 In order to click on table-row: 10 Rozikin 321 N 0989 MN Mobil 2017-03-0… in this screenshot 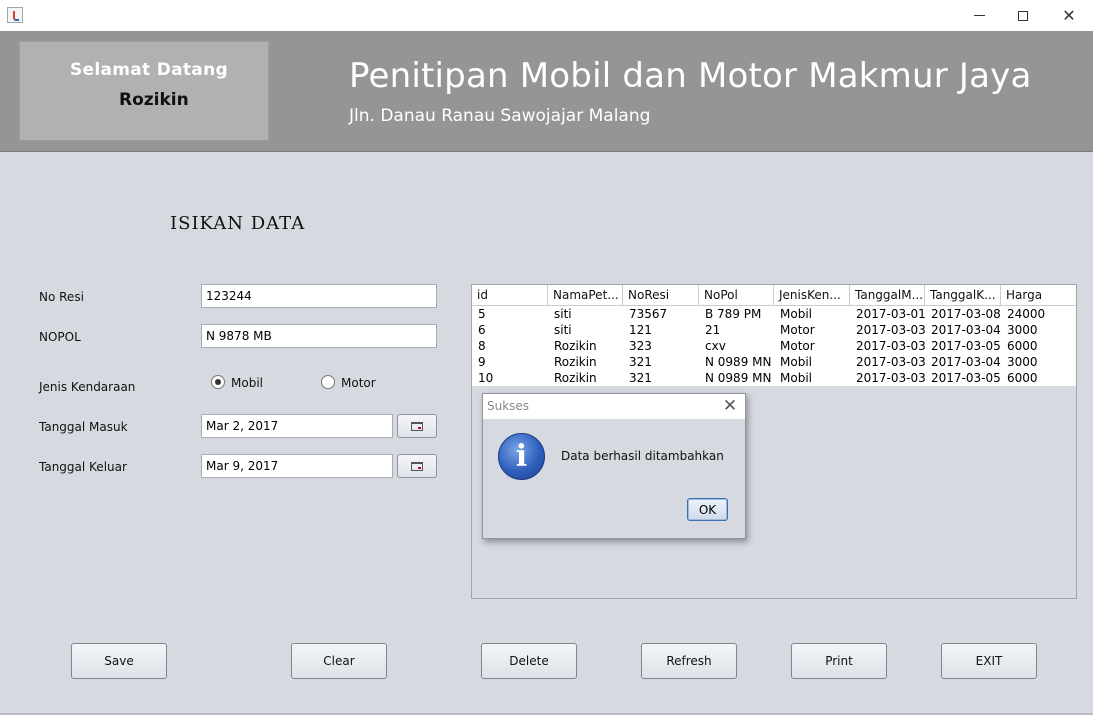, I will do `click(774, 378)`.